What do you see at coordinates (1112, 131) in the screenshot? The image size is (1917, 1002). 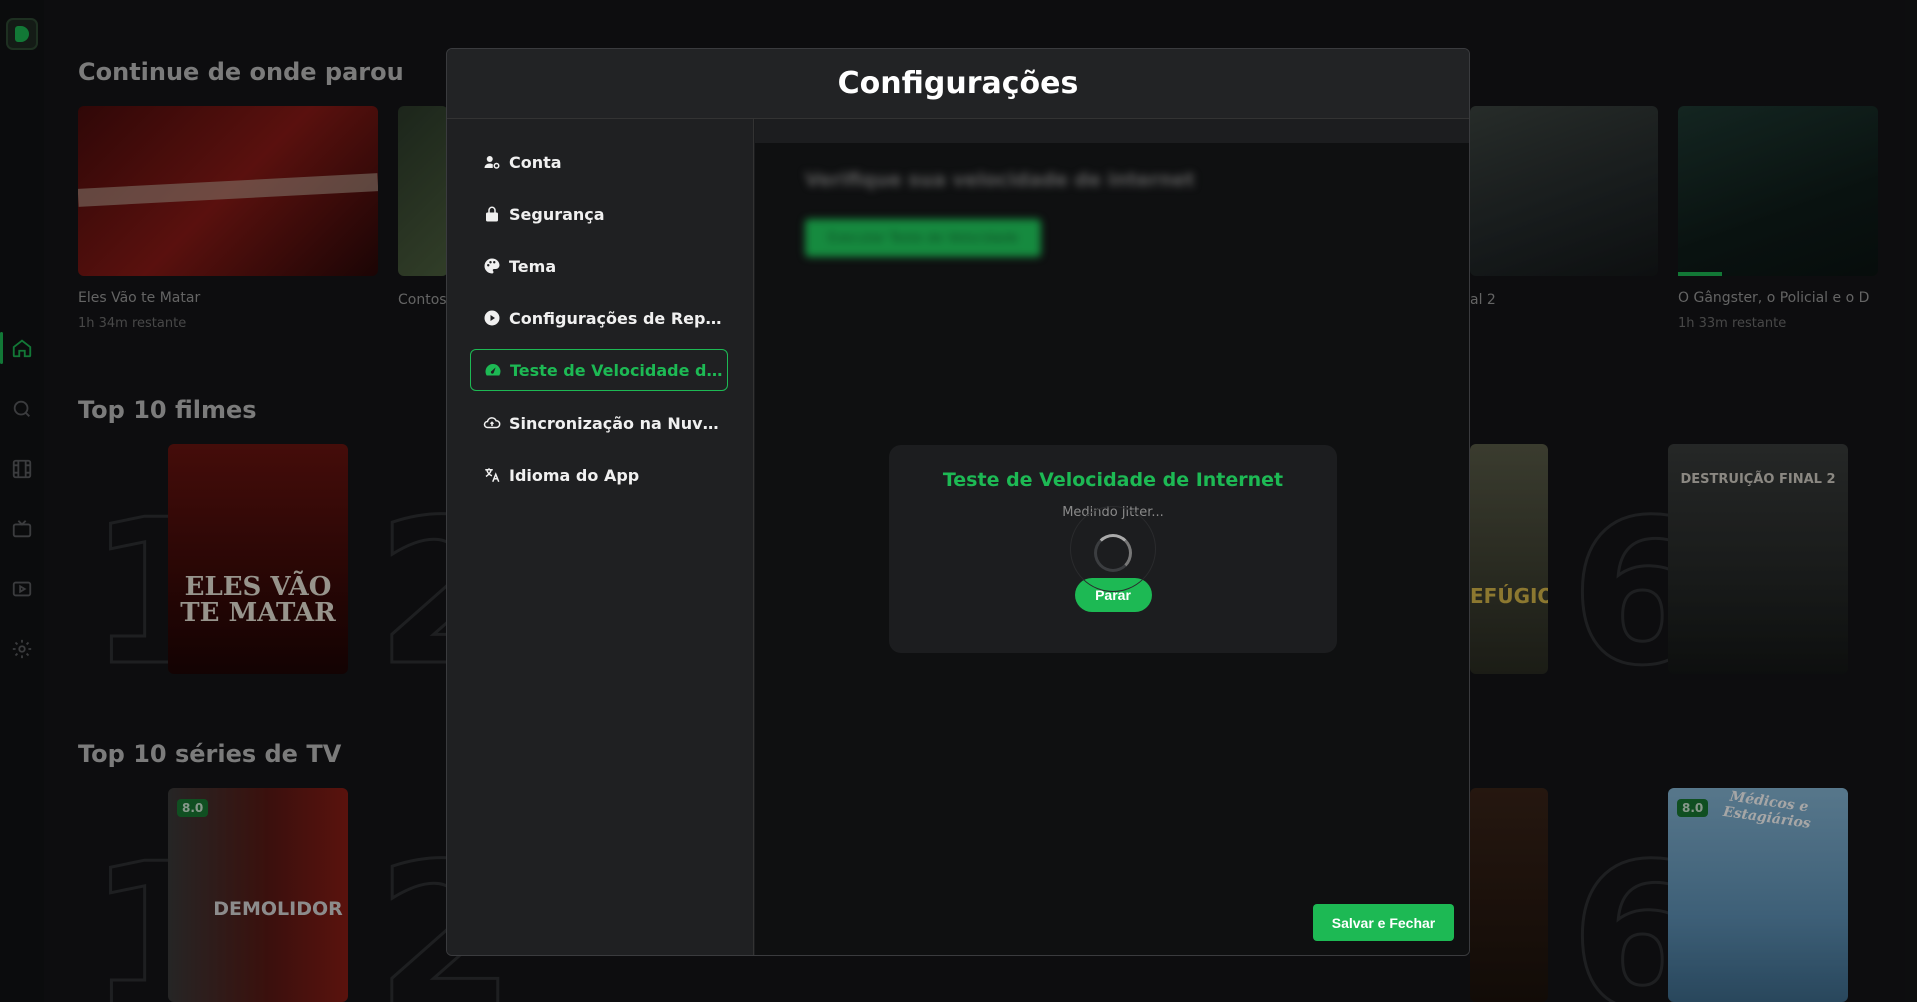 I see `content-top-strip` at bounding box center [1112, 131].